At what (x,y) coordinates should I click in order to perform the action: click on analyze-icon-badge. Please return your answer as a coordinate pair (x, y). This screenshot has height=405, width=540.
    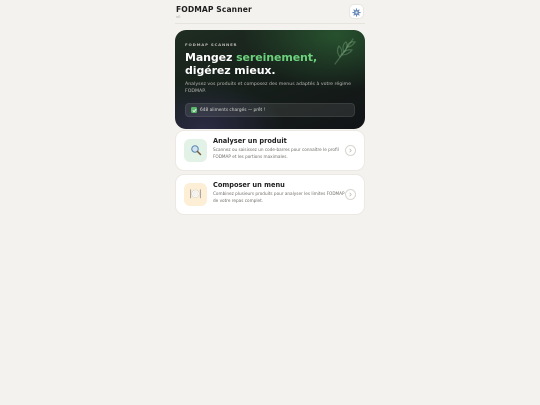
    Looking at the image, I should click on (195, 150).